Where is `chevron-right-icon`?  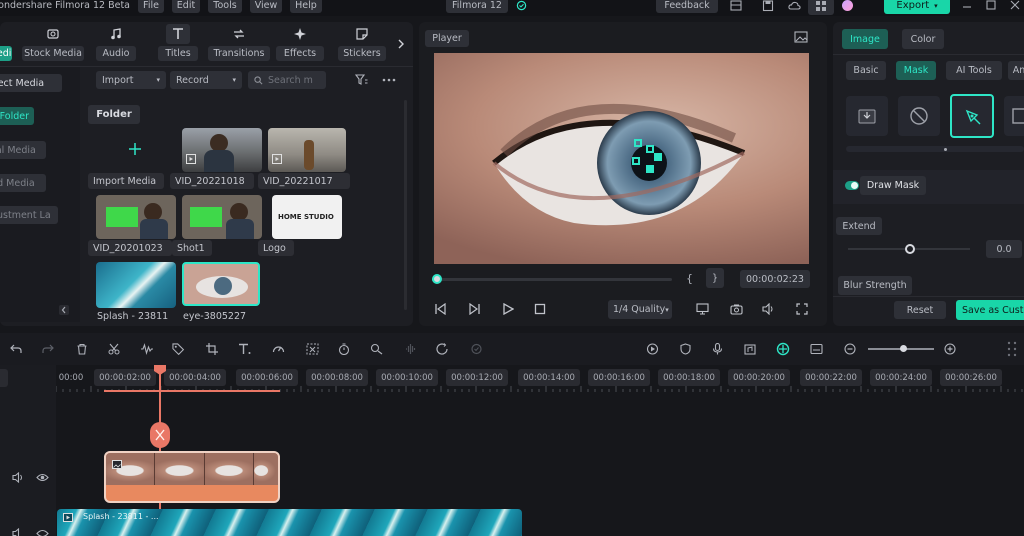 chevron-right-icon is located at coordinates (401, 44).